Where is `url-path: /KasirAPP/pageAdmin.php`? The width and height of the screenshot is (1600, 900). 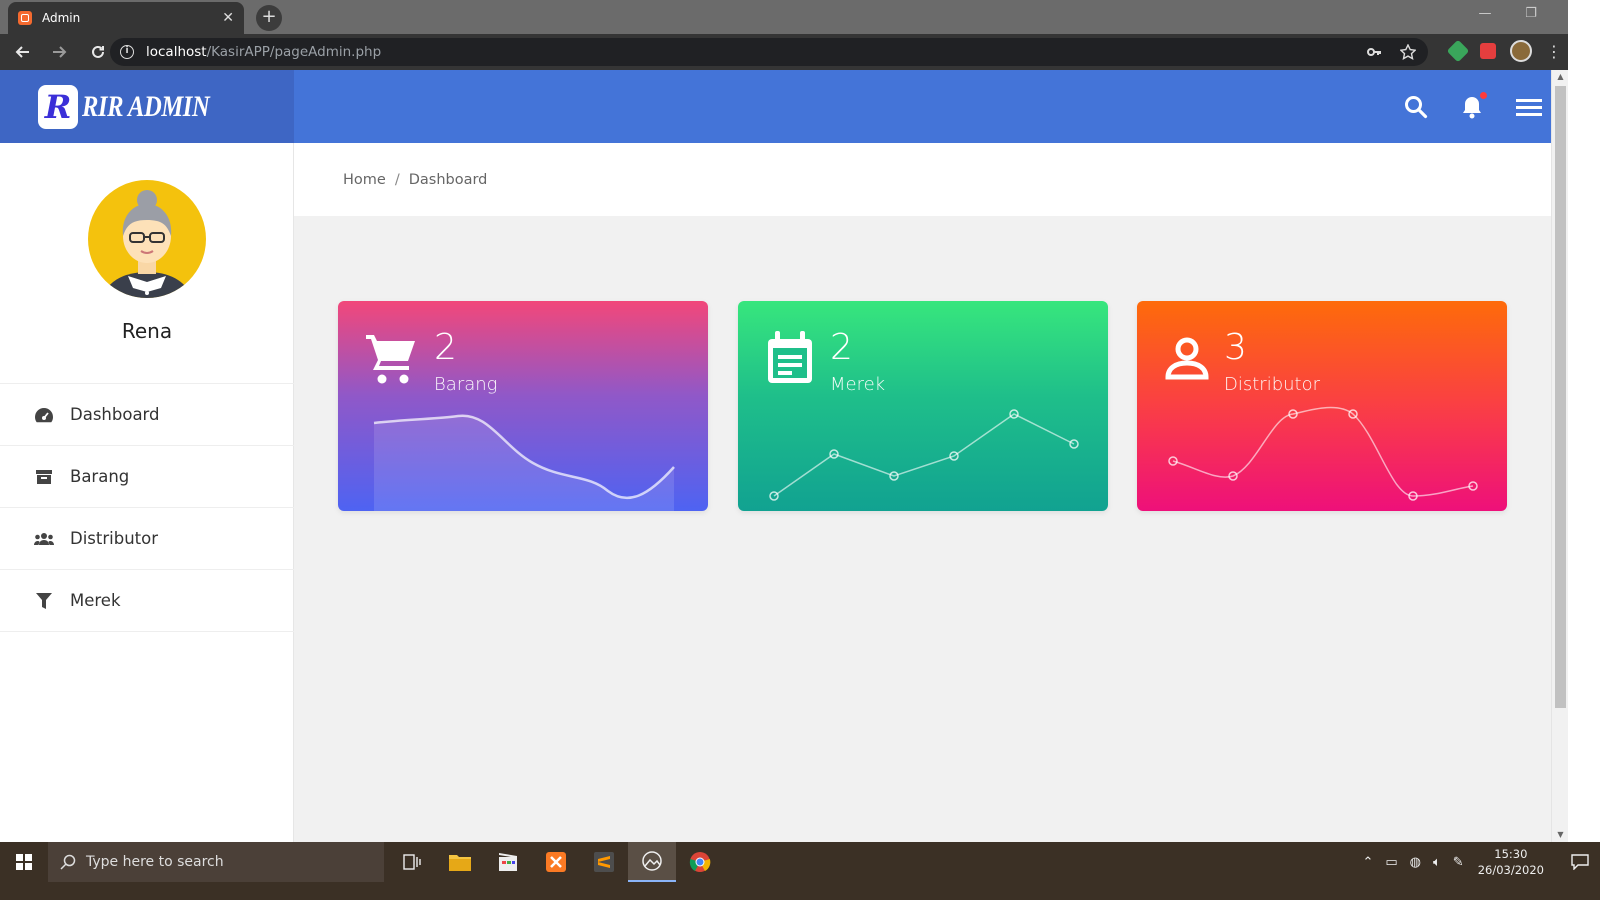
url-path: /KasirAPP/pageAdmin.php is located at coordinates (294, 52).